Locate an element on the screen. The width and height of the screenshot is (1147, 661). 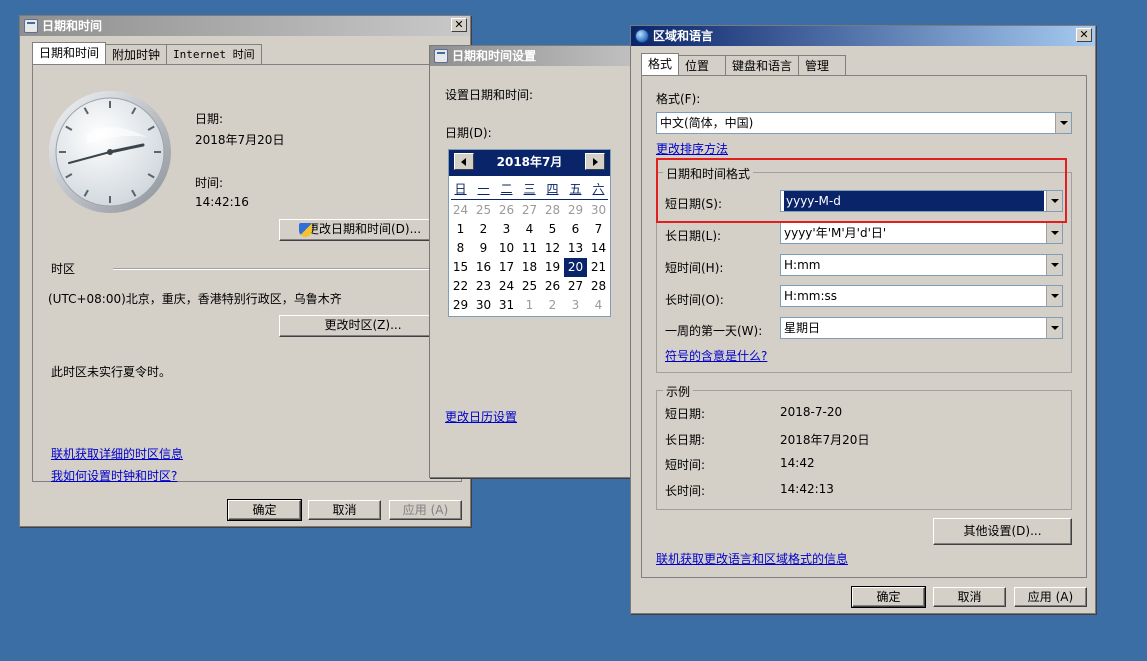
tab-internet-time: Internet 时间 is located at coordinates (214, 54).